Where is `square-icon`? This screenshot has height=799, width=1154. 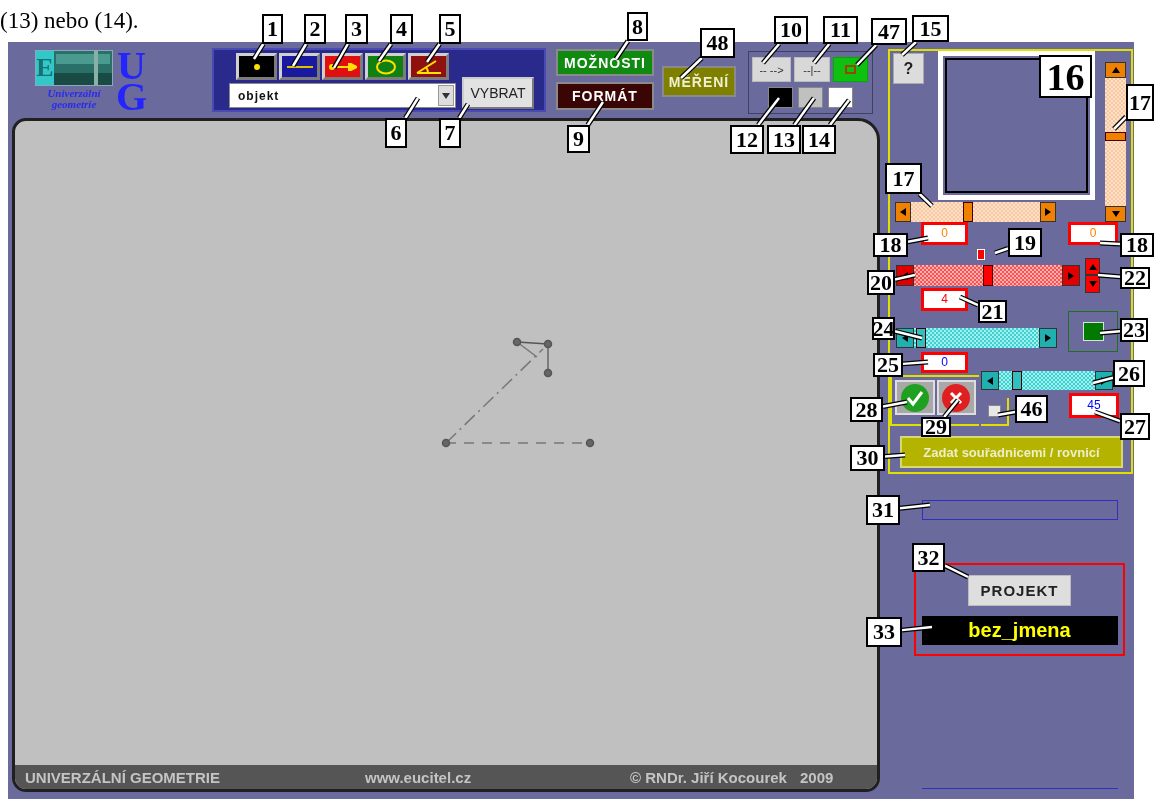 square-icon is located at coordinates (850, 69).